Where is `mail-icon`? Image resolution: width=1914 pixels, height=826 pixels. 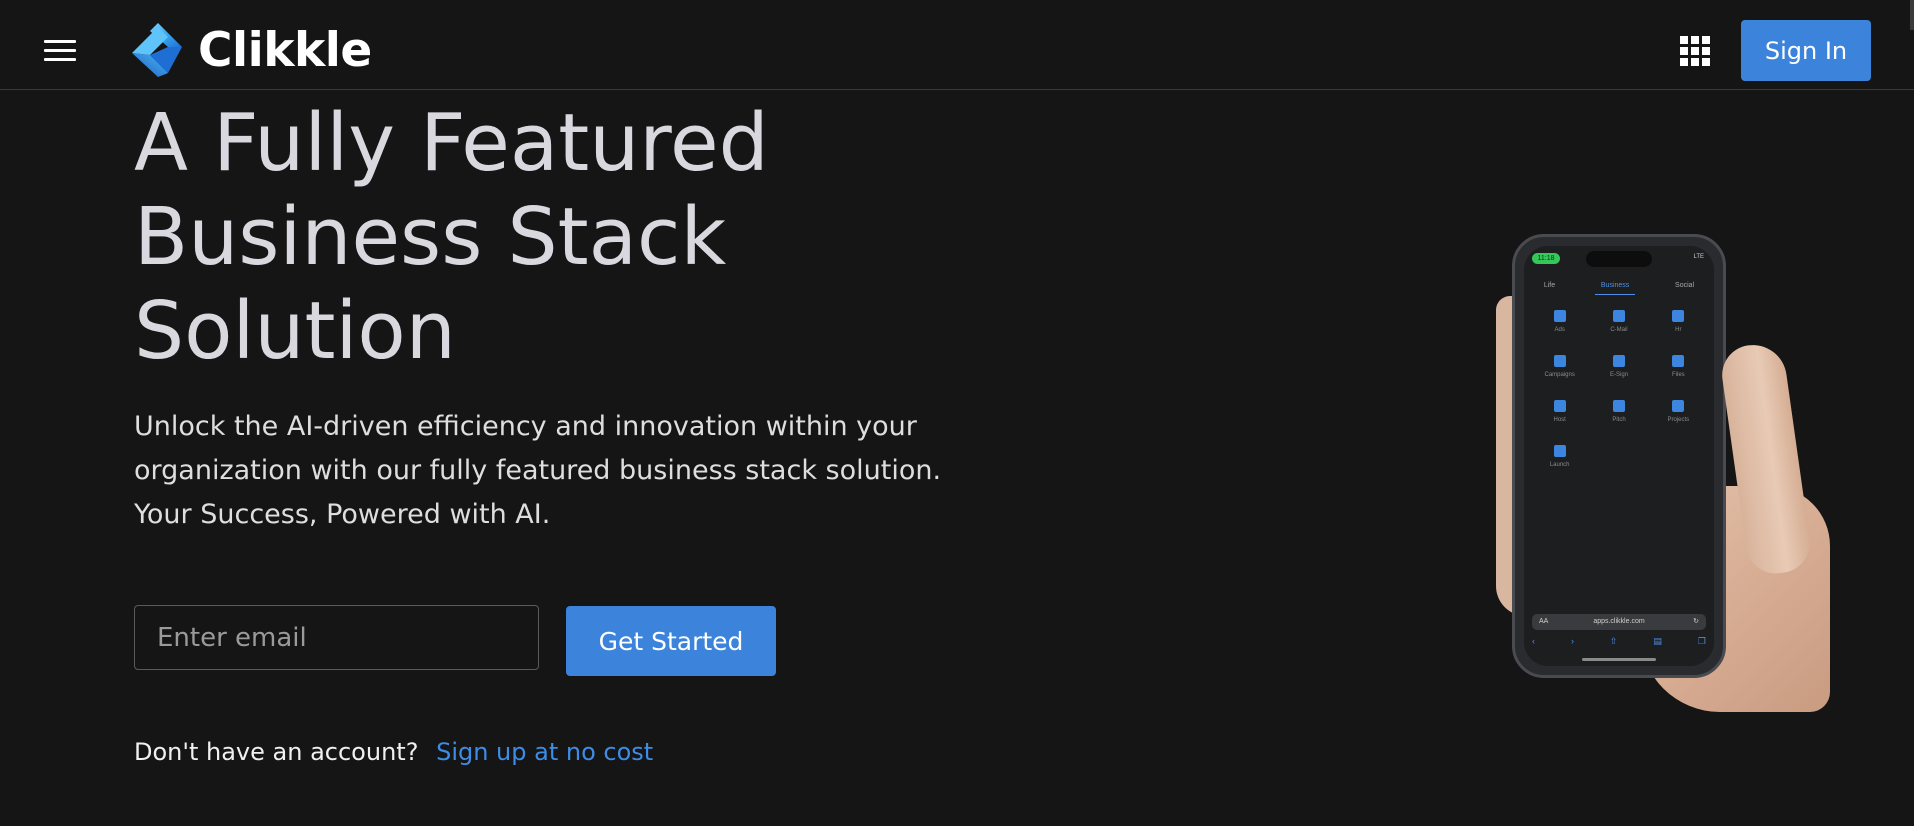 mail-icon is located at coordinates (1618, 316).